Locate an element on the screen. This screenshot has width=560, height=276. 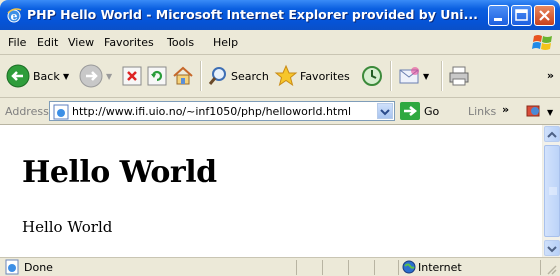
address-dropdown-button is located at coordinates (385, 111).